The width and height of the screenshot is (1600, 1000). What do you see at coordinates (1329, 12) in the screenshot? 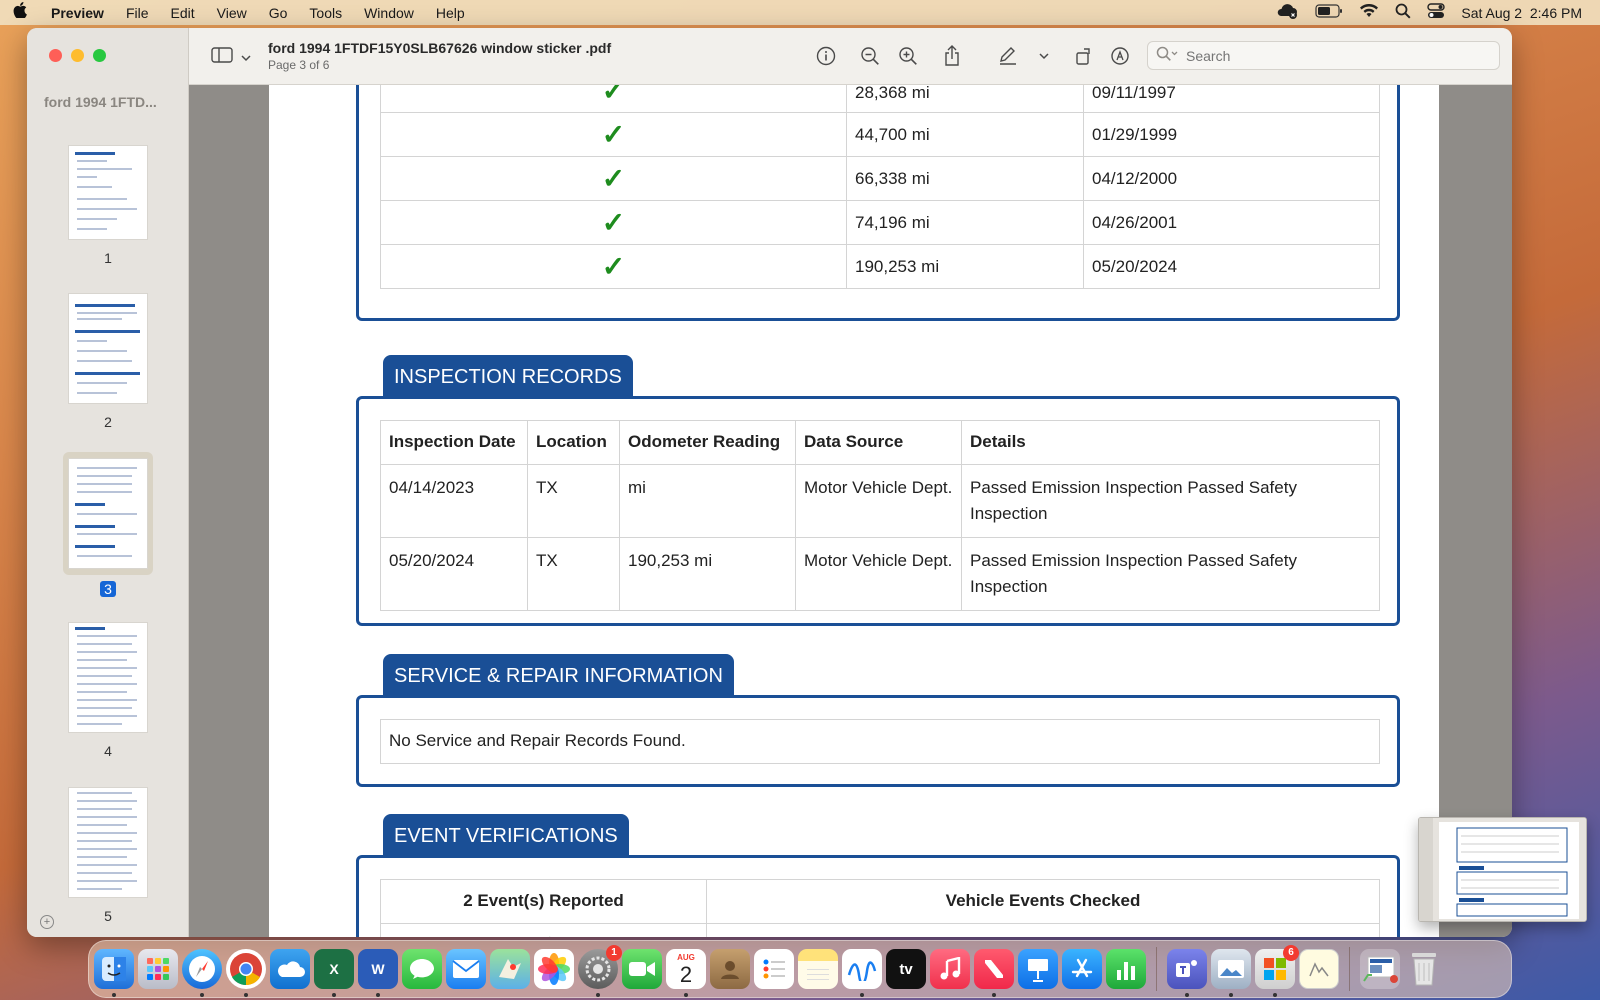
I see `battery-icon` at bounding box center [1329, 12].